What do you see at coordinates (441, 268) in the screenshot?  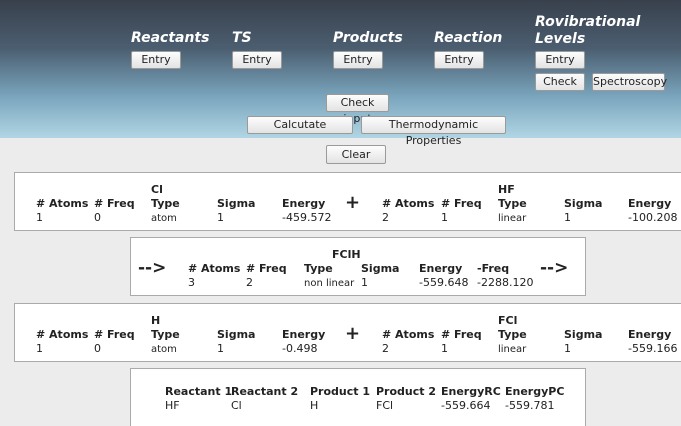 I see `ts-energy-header: Energy` at bounding box center [441, 268].